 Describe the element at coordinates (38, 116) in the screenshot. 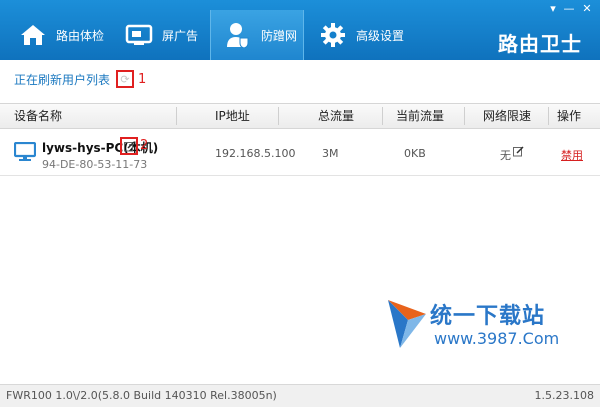

I see `column-header-device-name: 设备名称` at that location.